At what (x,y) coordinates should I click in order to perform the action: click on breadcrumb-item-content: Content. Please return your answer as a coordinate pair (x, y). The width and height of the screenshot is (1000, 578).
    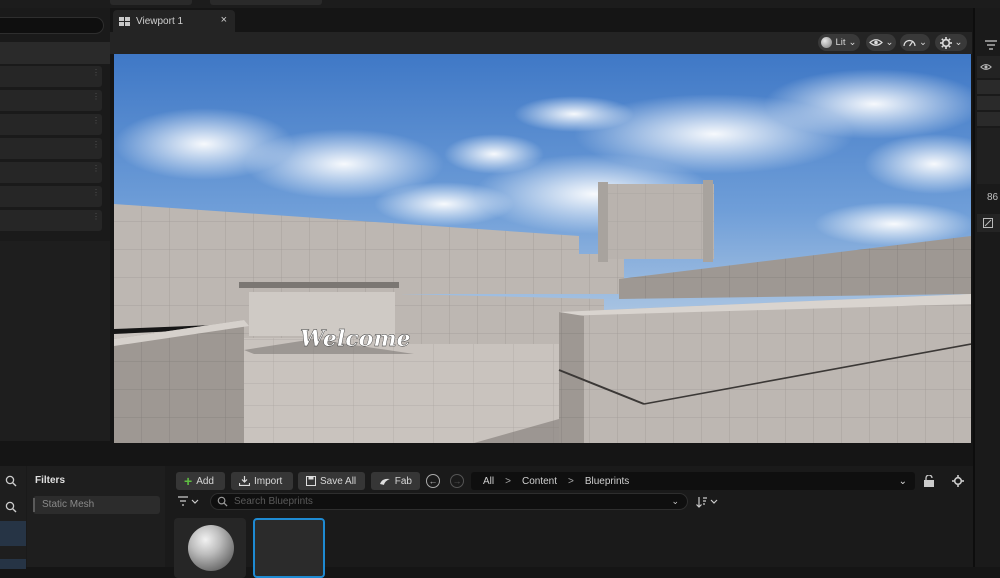
    Looking at the image, I should click on (539, 481).